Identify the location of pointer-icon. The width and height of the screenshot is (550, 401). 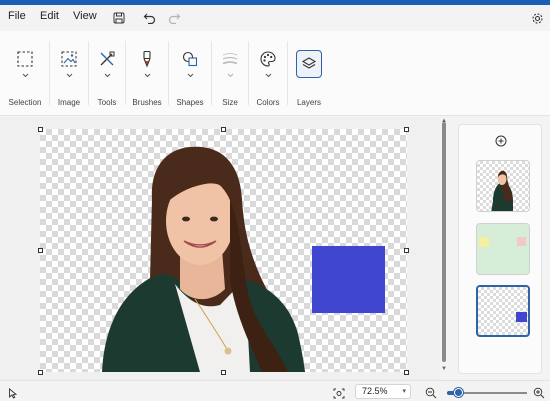
(13, 392).